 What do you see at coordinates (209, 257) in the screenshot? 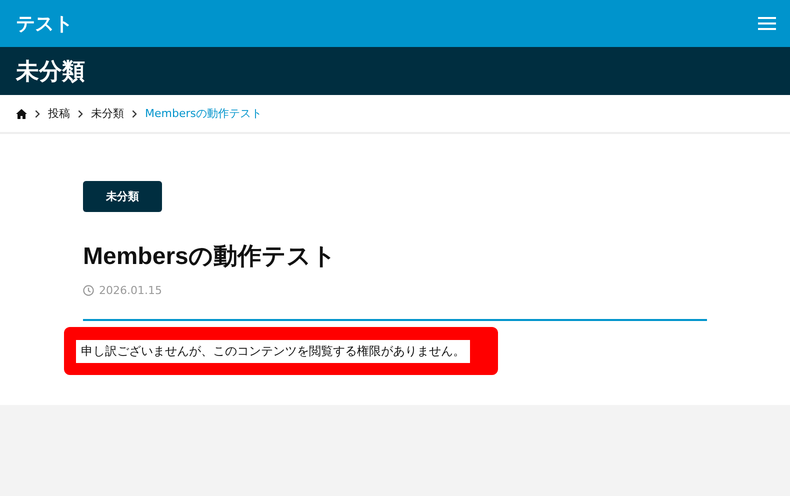
I see `post-title: Membersの動作テスト` at bounding box center [209, 257].